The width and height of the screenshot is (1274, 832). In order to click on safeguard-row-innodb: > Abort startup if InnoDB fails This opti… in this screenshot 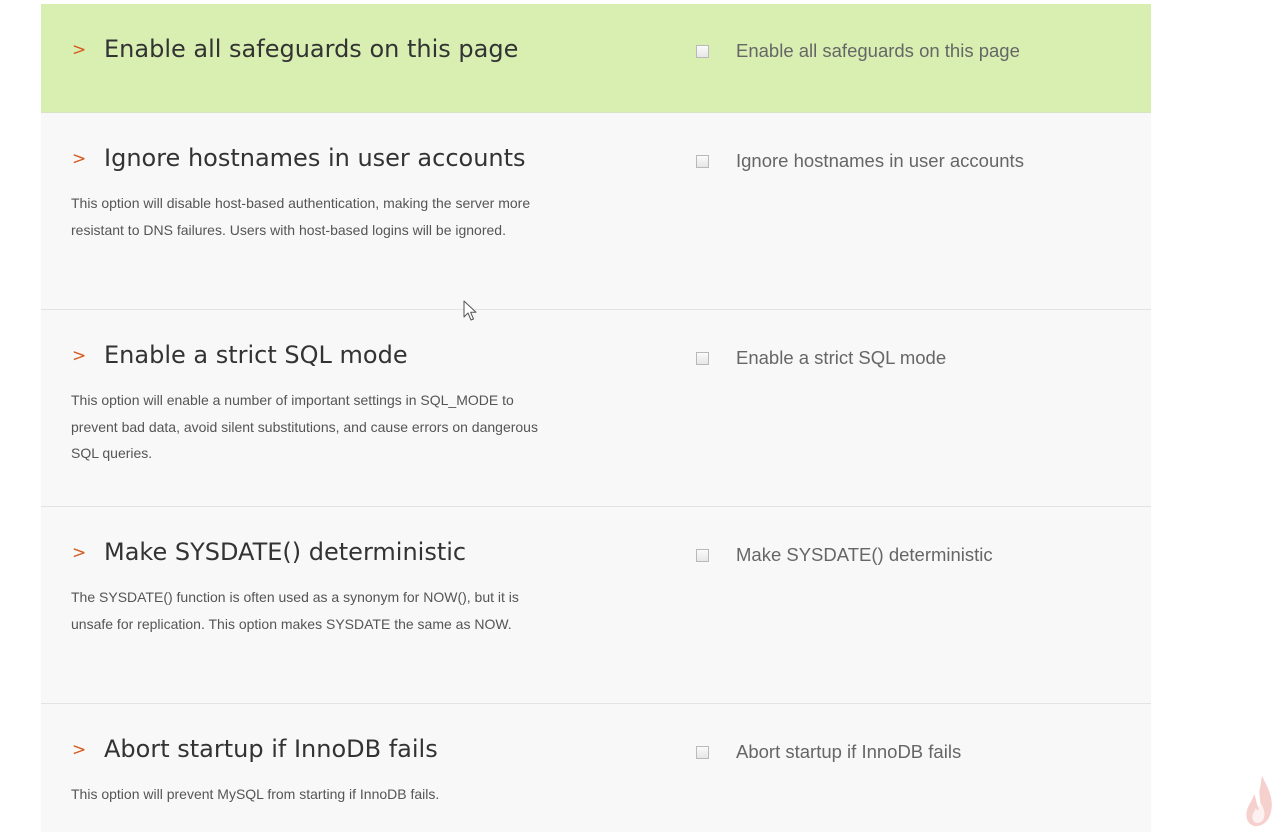, I will do `click(596, 768)`.